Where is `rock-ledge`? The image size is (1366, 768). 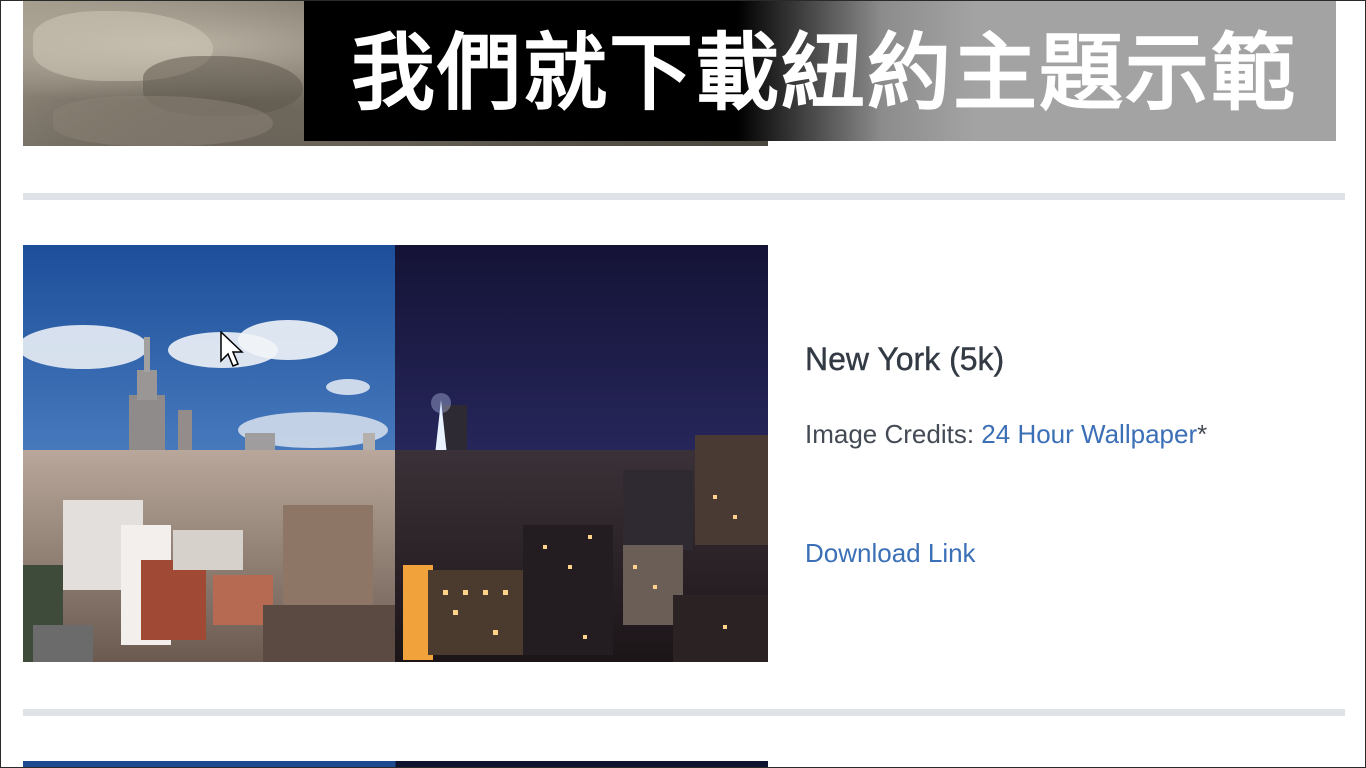
rock-ledge is located at coordinates (163, 121).